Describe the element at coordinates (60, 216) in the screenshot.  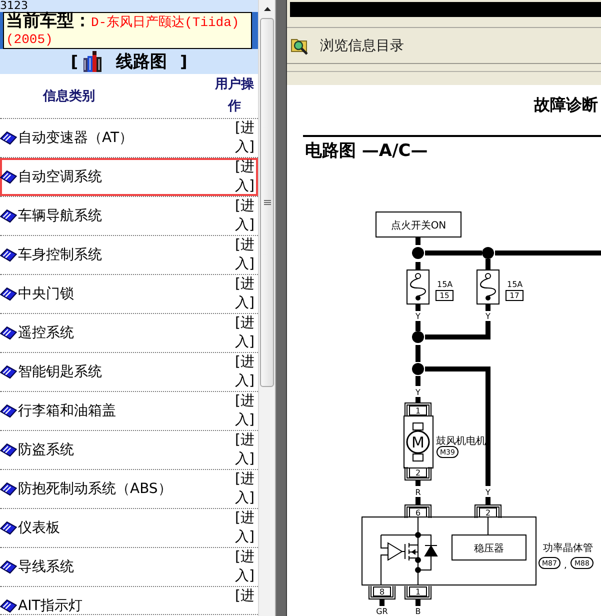
I see `category-name: 车辆导航系统` at that location.